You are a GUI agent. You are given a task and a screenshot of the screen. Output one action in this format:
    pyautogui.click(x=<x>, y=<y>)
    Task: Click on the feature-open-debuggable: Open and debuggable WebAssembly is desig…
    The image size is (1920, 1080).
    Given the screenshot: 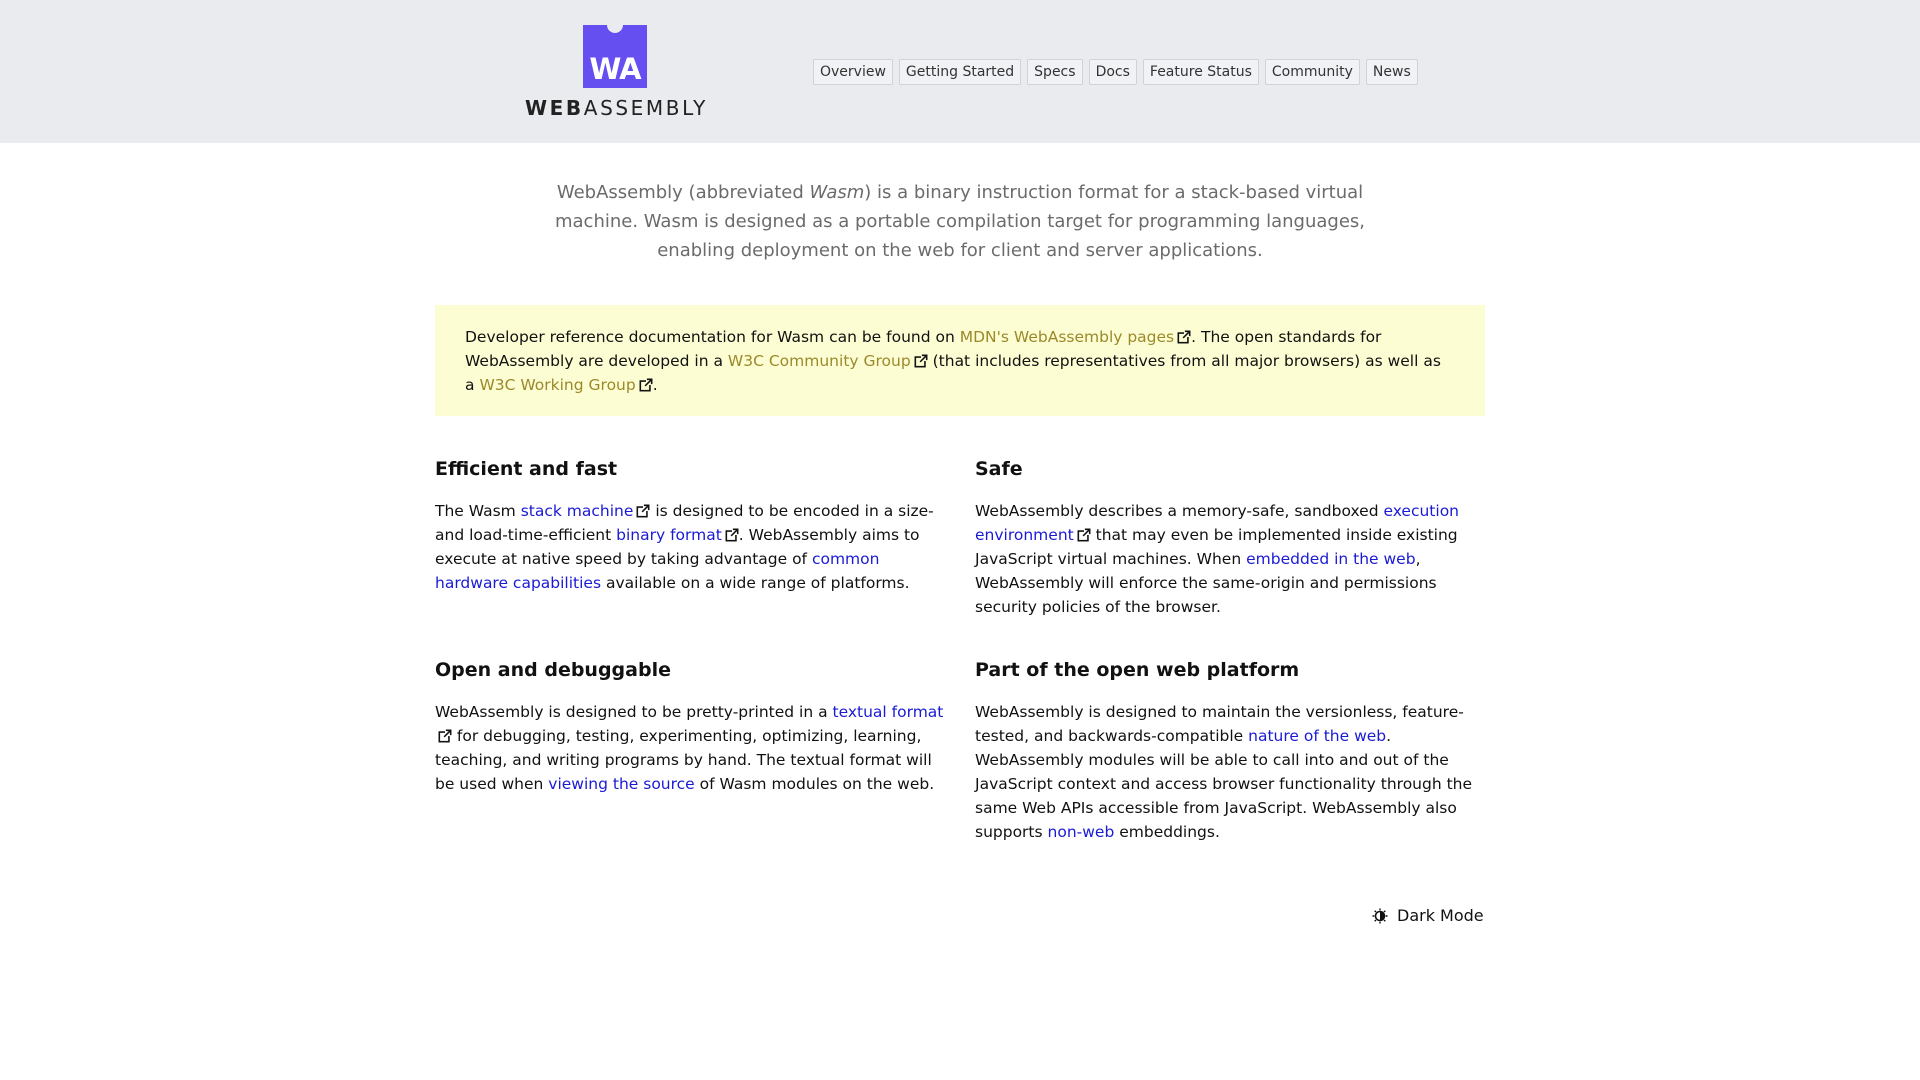 What is the action you would take?
    pyautogui.click(x=690, y=727)
    